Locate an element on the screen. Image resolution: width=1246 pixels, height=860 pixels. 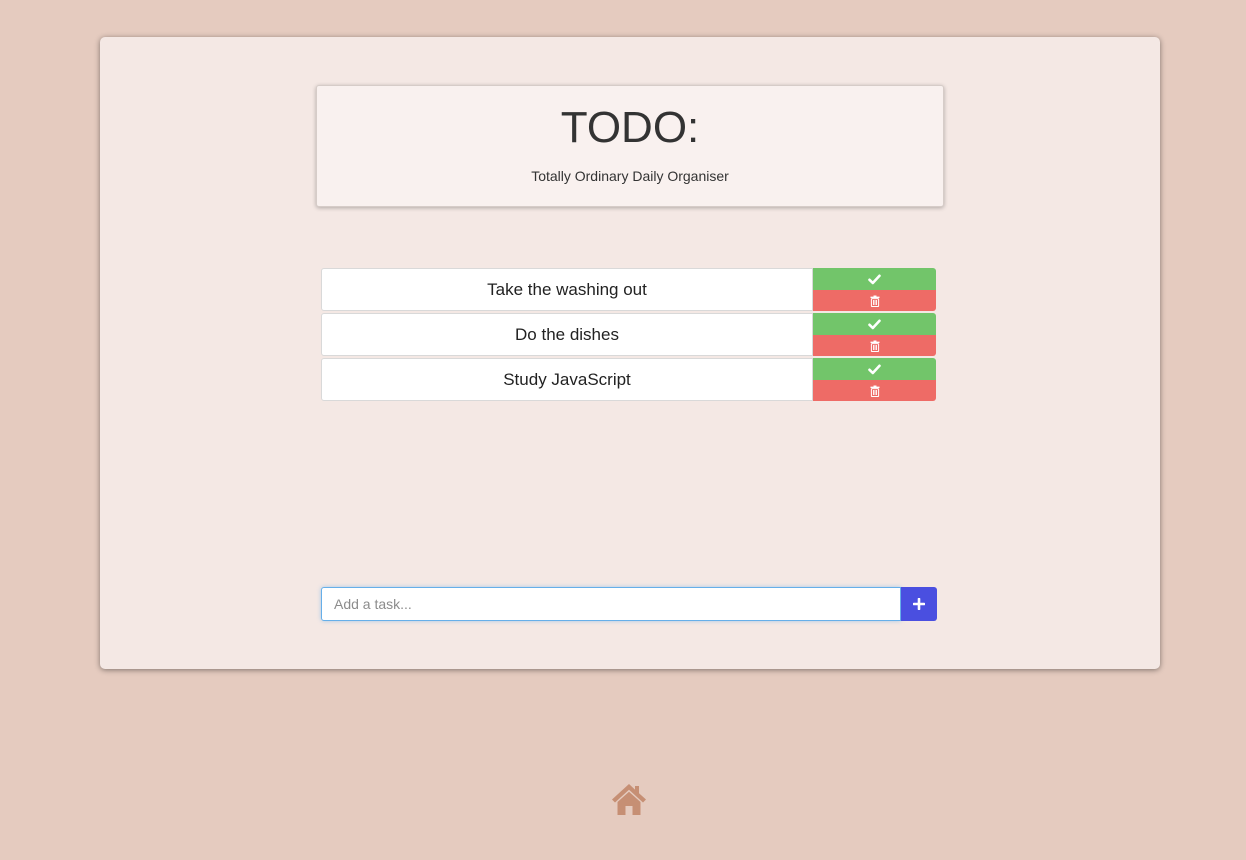
plus-icon is located at coordinates (919, 604).